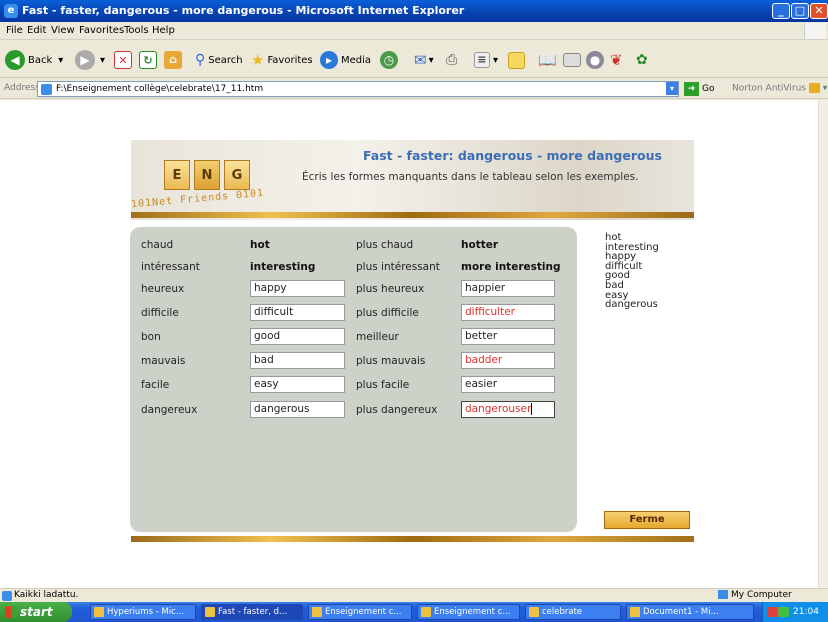 The height and width of the screenshot is (622, 828). Describe the element at coordinates (414, 31) in the screenshot. I see `menu-bar: File Edit View Favorites Tools Help` at that location.